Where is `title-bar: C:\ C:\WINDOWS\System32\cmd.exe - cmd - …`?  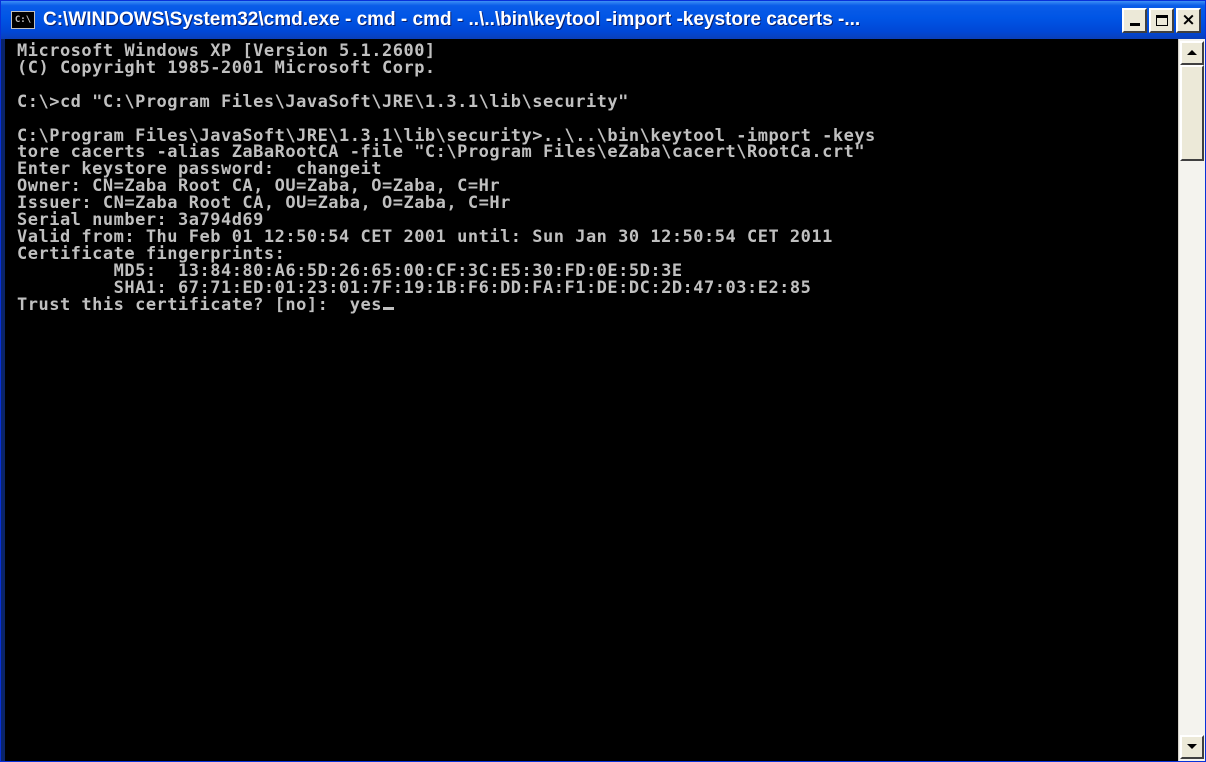
title-bar: C:\ C:\WINDOWS\System32\cmd.exe - cmd - … is located at coordinates (603, 20).